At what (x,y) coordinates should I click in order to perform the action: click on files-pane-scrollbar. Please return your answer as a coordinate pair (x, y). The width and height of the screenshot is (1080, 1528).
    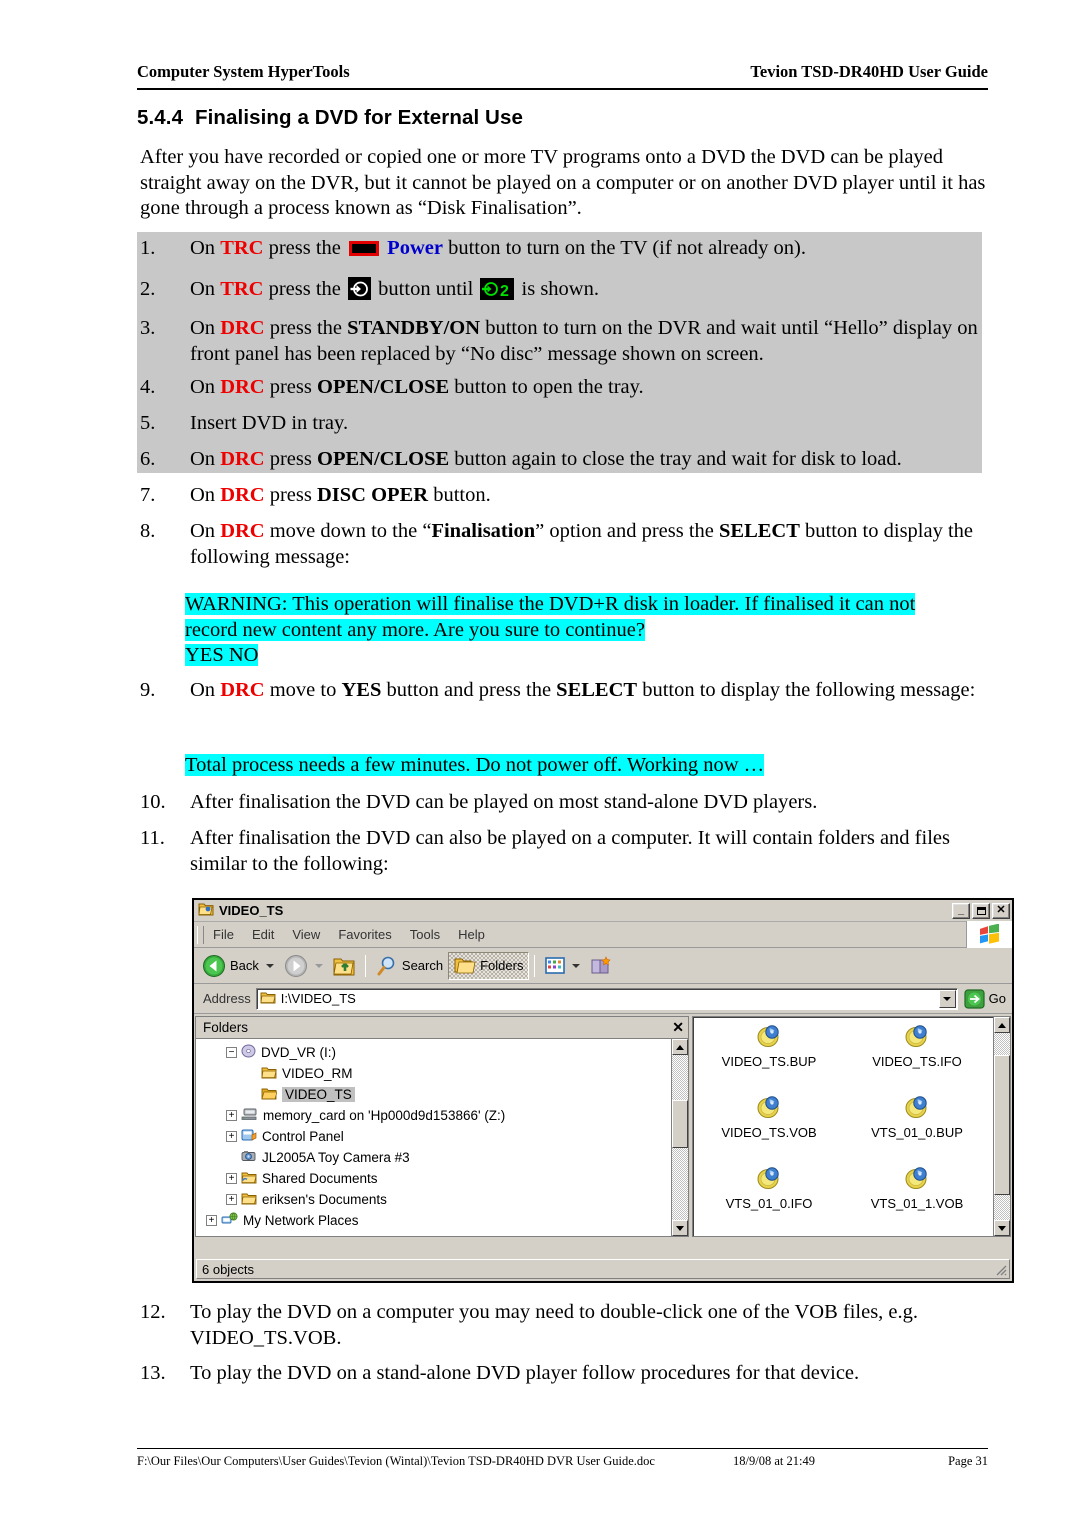
    Looking at the image, I should click on (1001, 1126).